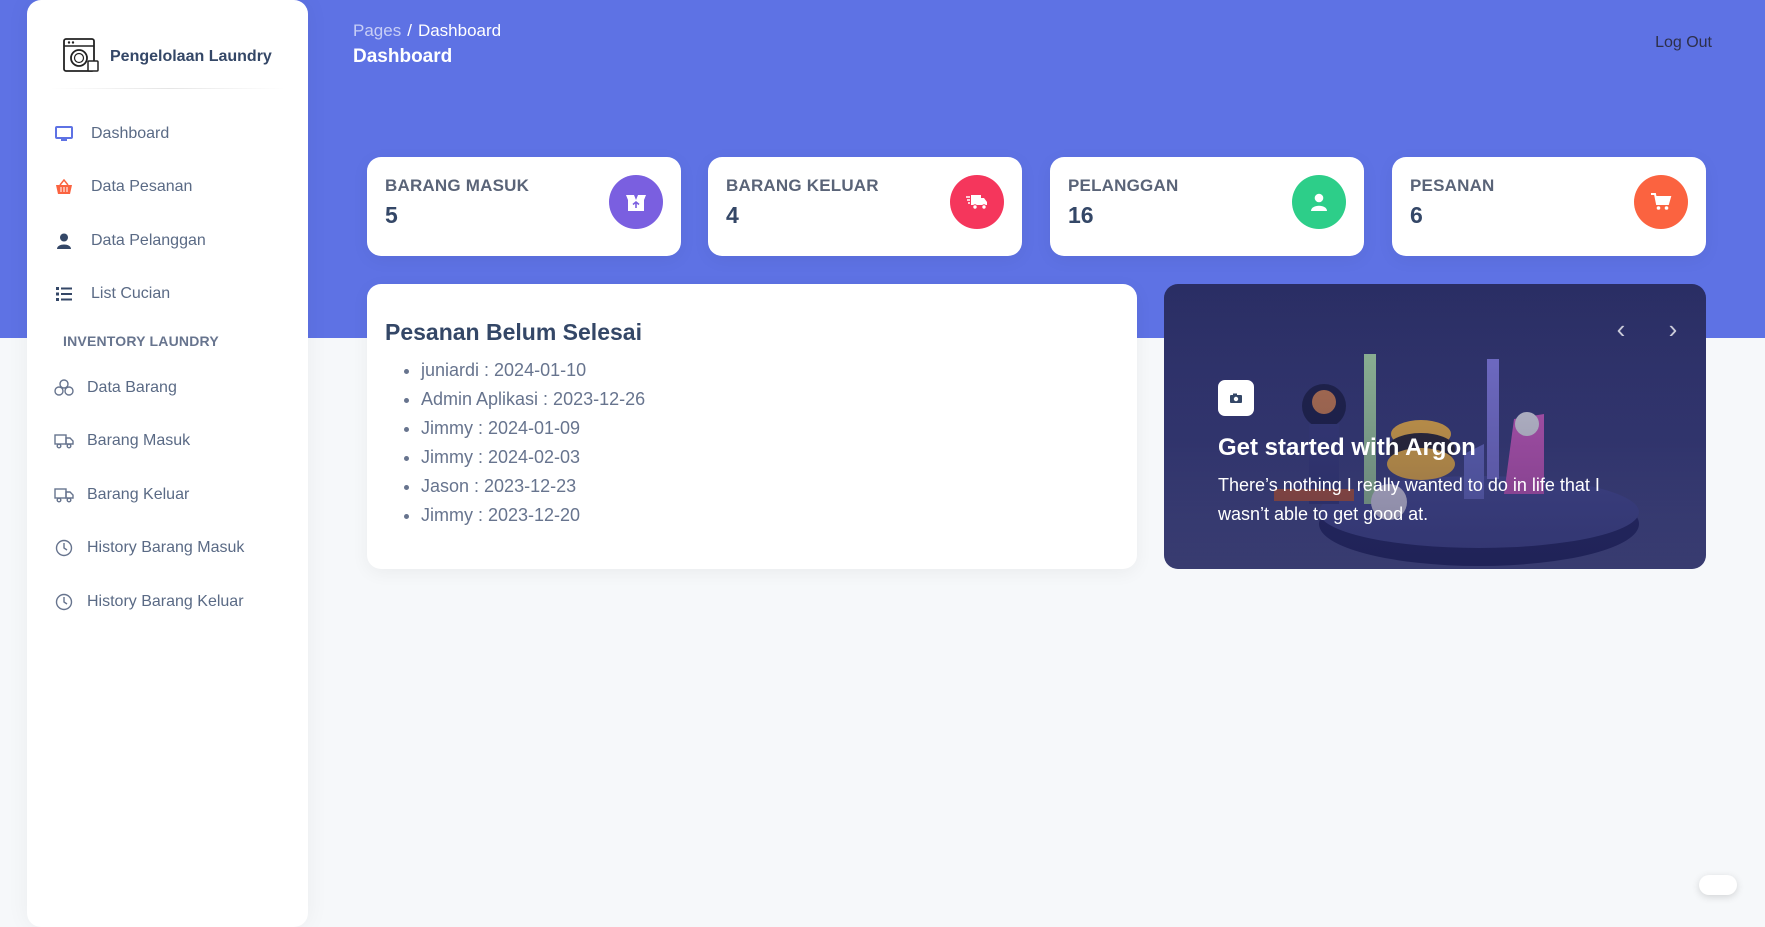  I want to click on washing-machine-icon, so click(81, 57).